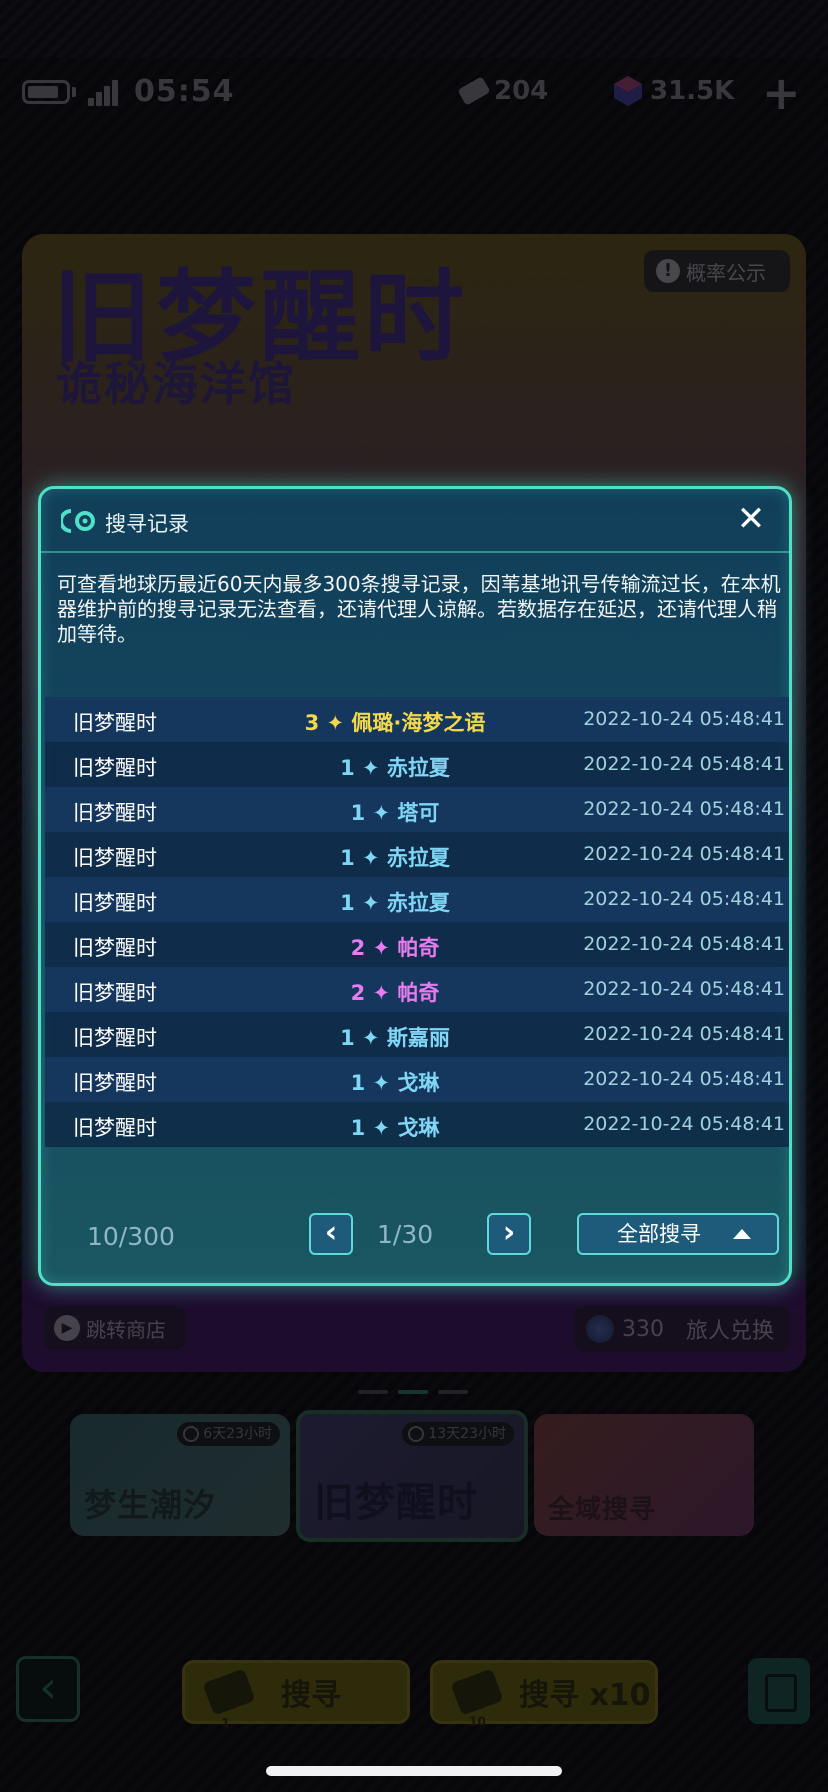  Describe the element at coordinates (78, 521) in the screenshot. I see `record-logo-icon` at that location.